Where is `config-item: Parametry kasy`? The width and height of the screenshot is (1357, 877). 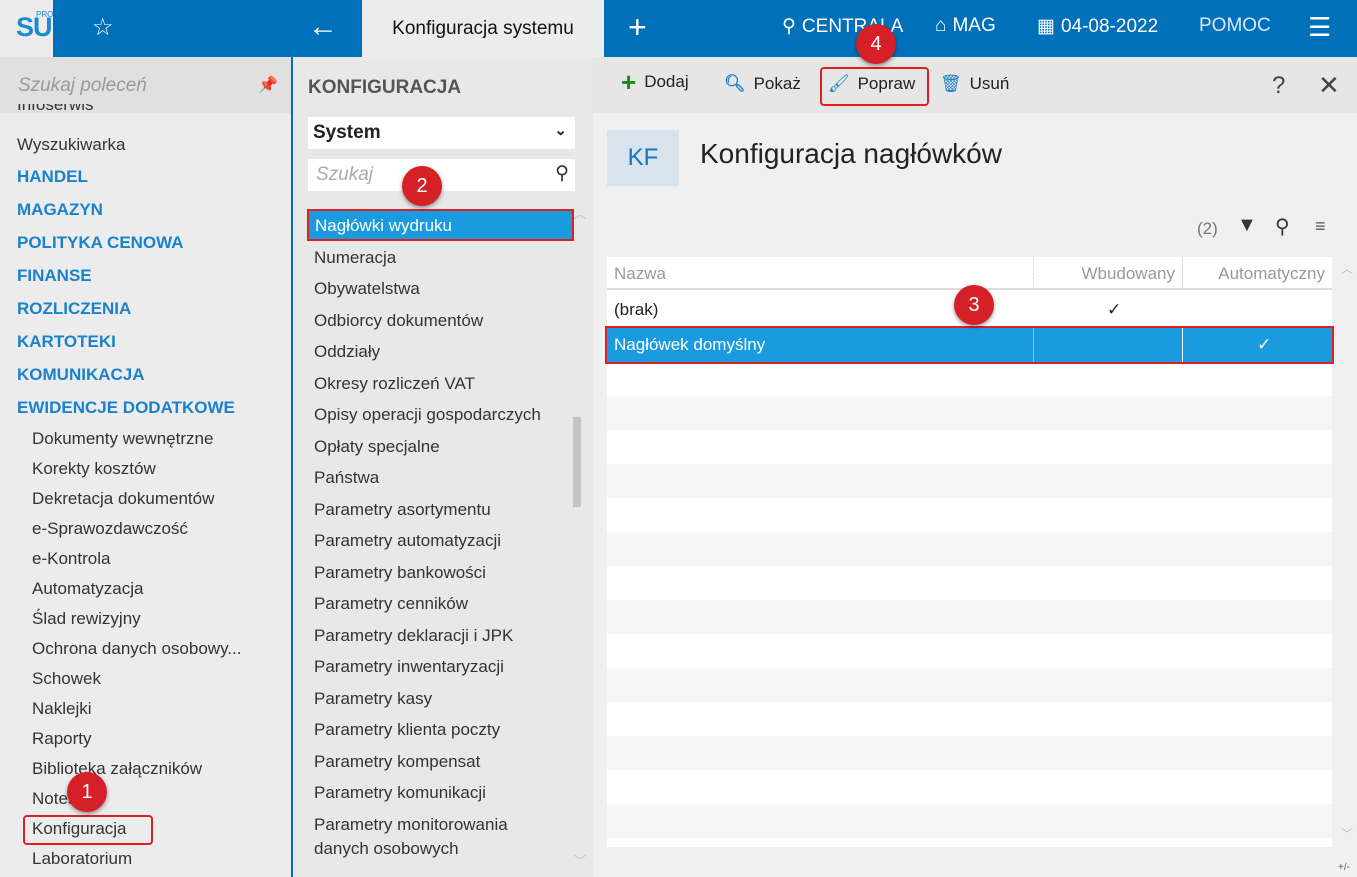
config-item: Parametry kasy is located at coordinates (373, 699).